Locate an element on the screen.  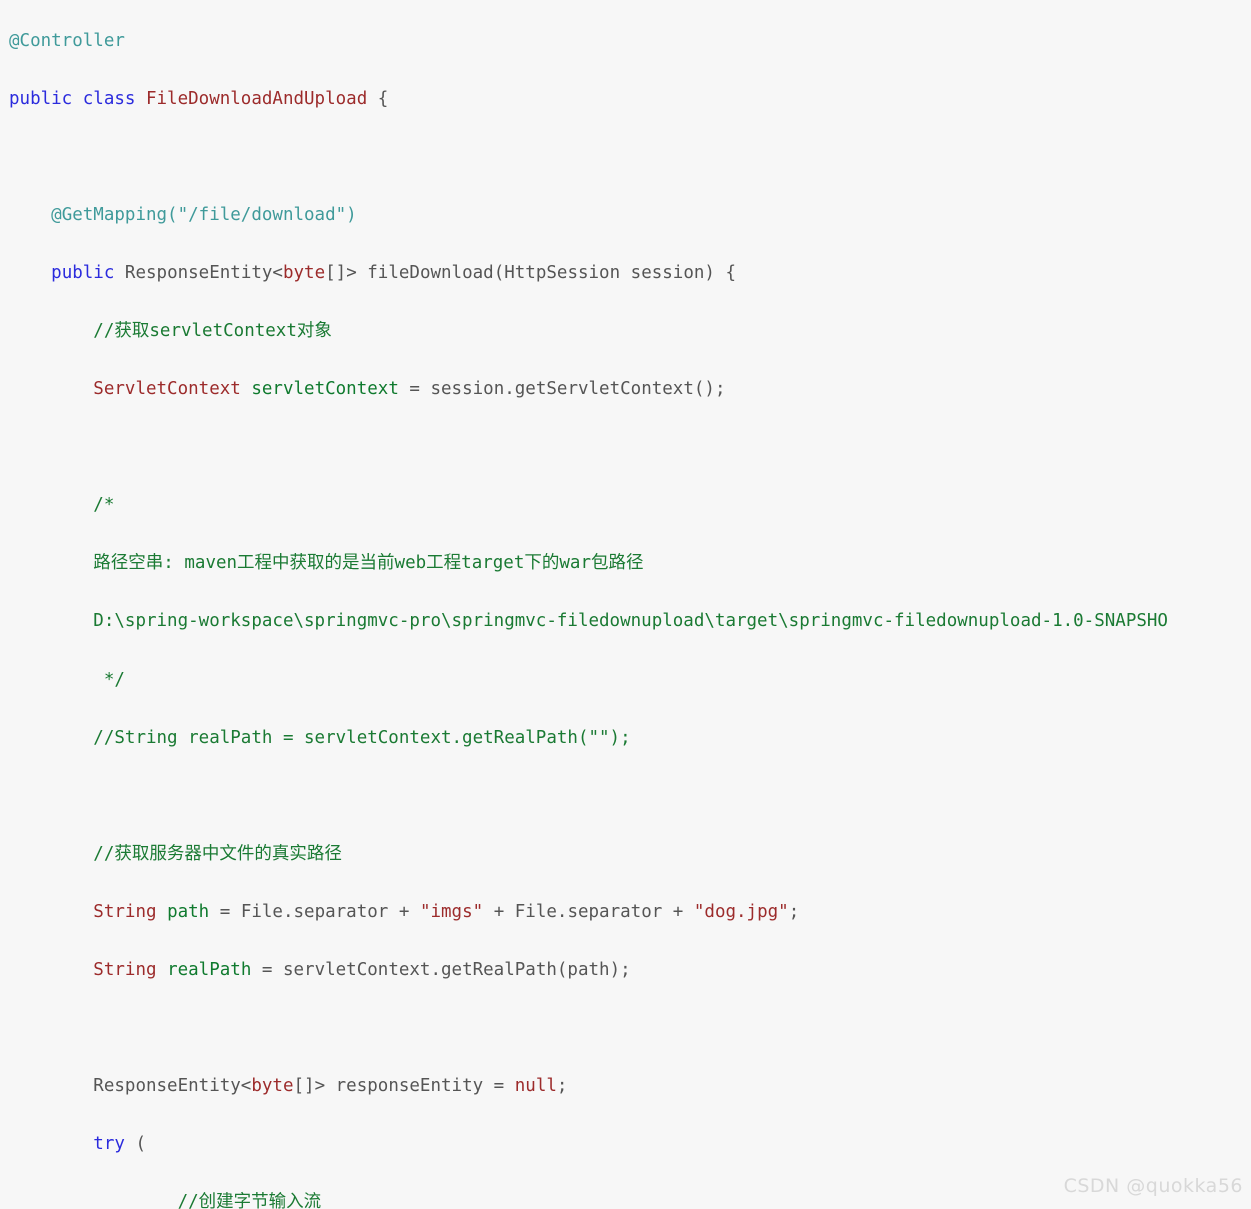
code-token: FileDownloadAndUpload is located at coordinates (256, 98).